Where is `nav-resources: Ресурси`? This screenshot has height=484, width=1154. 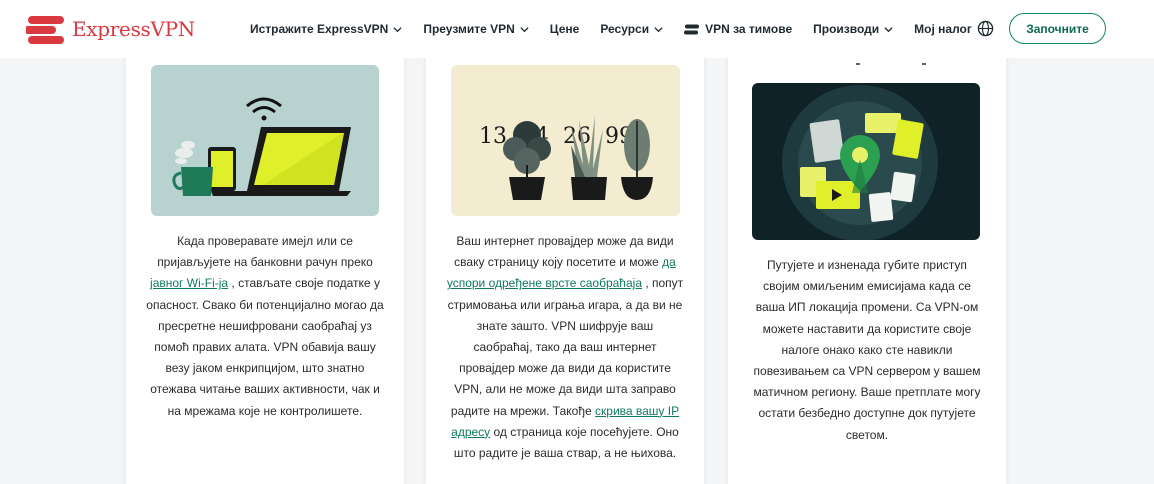
nav-resources: Ресурси is located at coordinates (631, 29).